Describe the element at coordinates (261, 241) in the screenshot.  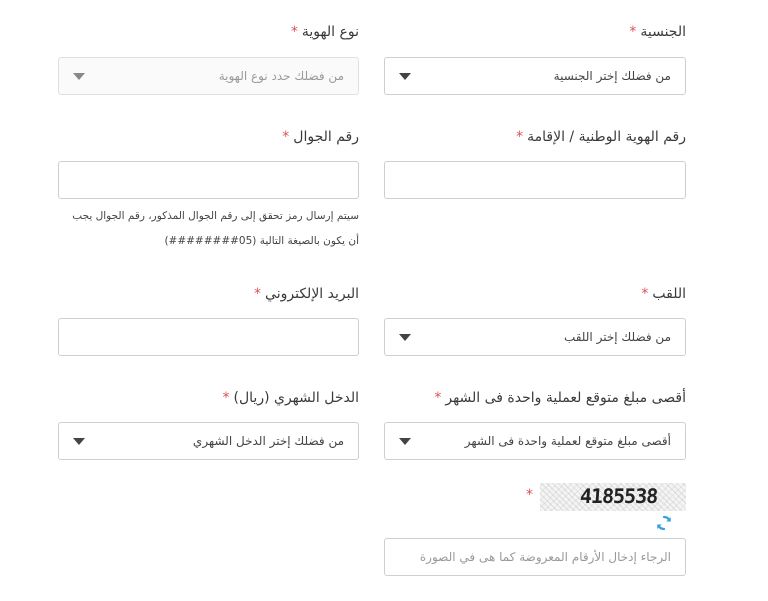
I see `mobile-hint-line-2: أن يكون بالصيغة التالية (05########)` at that location.